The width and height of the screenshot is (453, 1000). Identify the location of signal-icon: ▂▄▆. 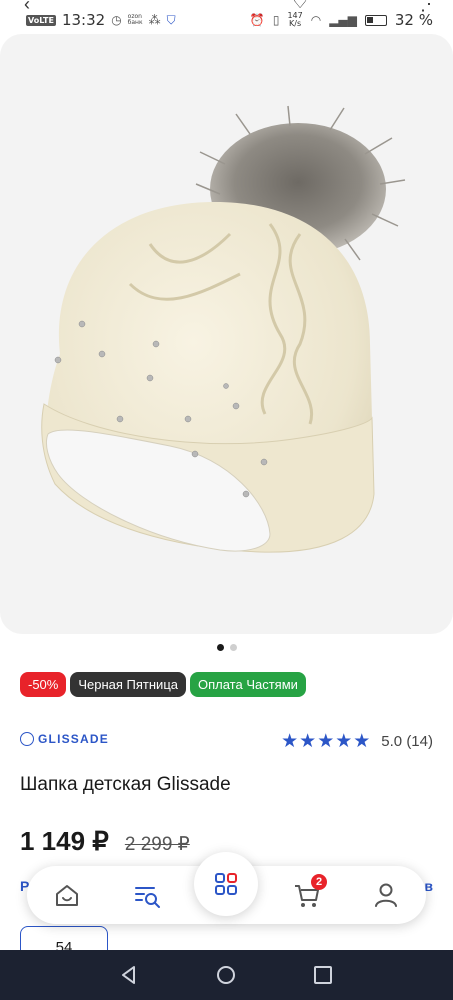
(343, 20).